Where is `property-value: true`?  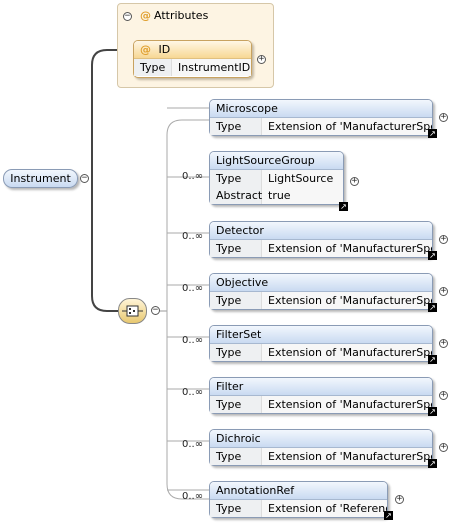 property-value: true is located at coordinates (302, 195).